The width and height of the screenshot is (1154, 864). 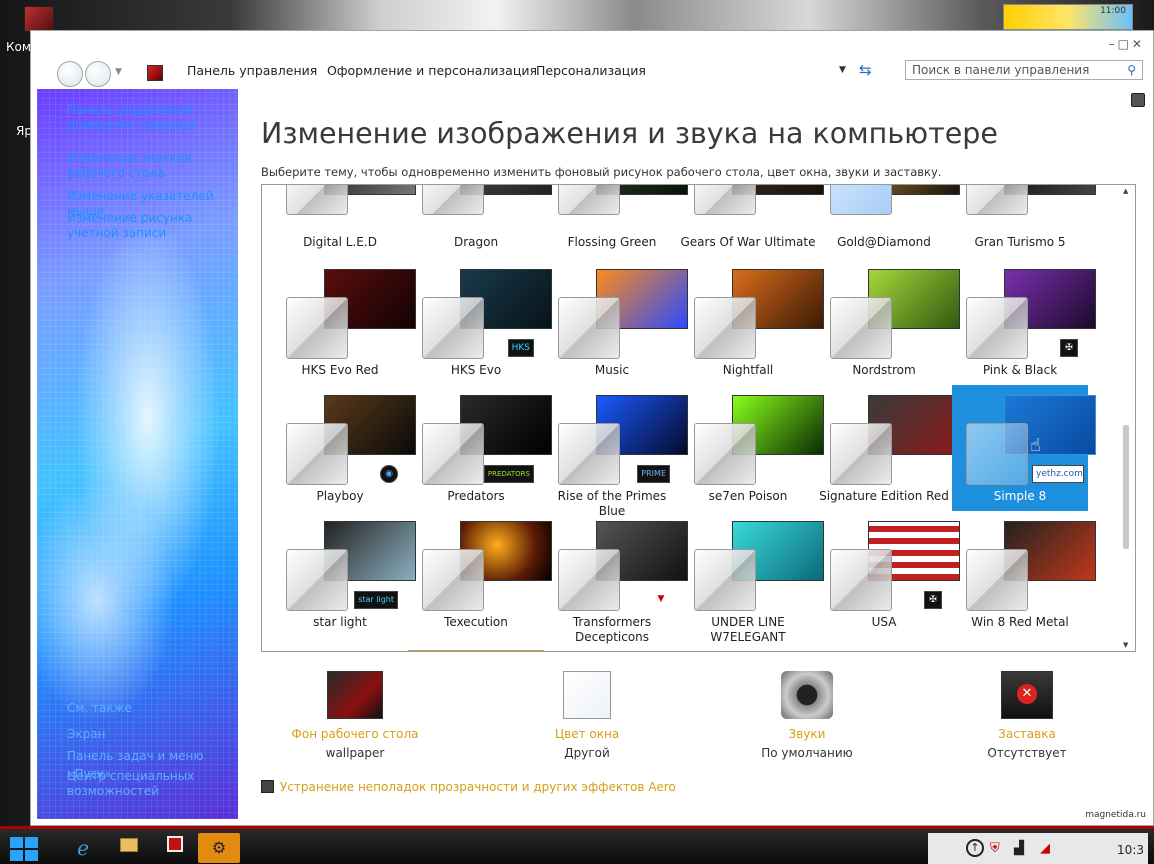 What do you see at coordinates (587, 734) in the screenshot?
I see `window-color-link: Цвет окна` at bounding box center [587, 734].